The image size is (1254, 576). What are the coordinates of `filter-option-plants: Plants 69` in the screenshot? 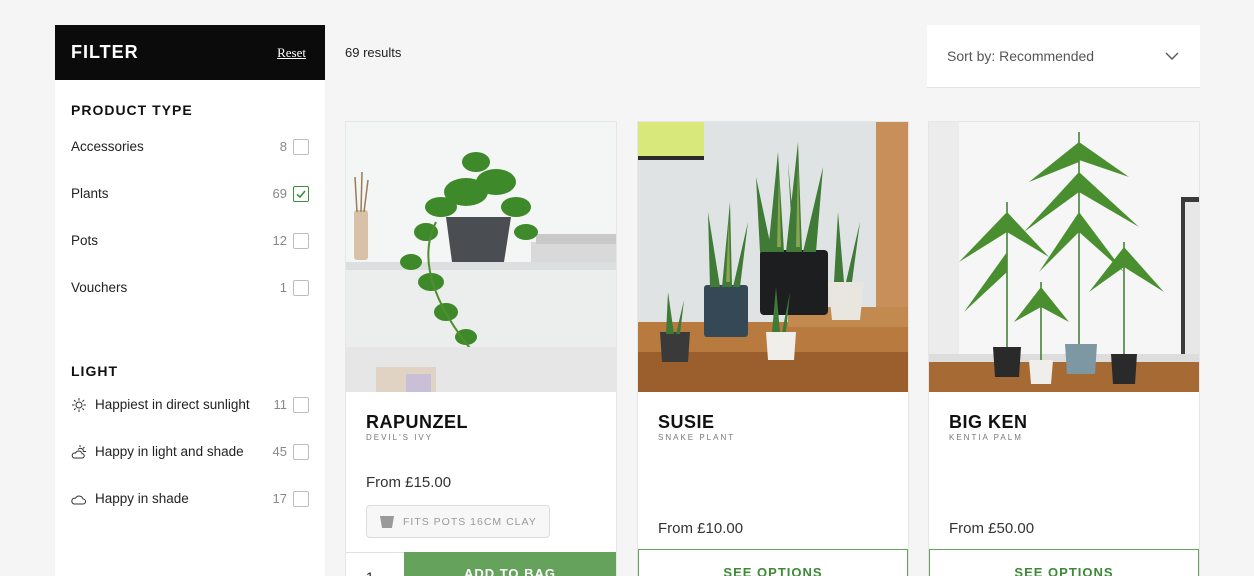 It's located at (190, 193).